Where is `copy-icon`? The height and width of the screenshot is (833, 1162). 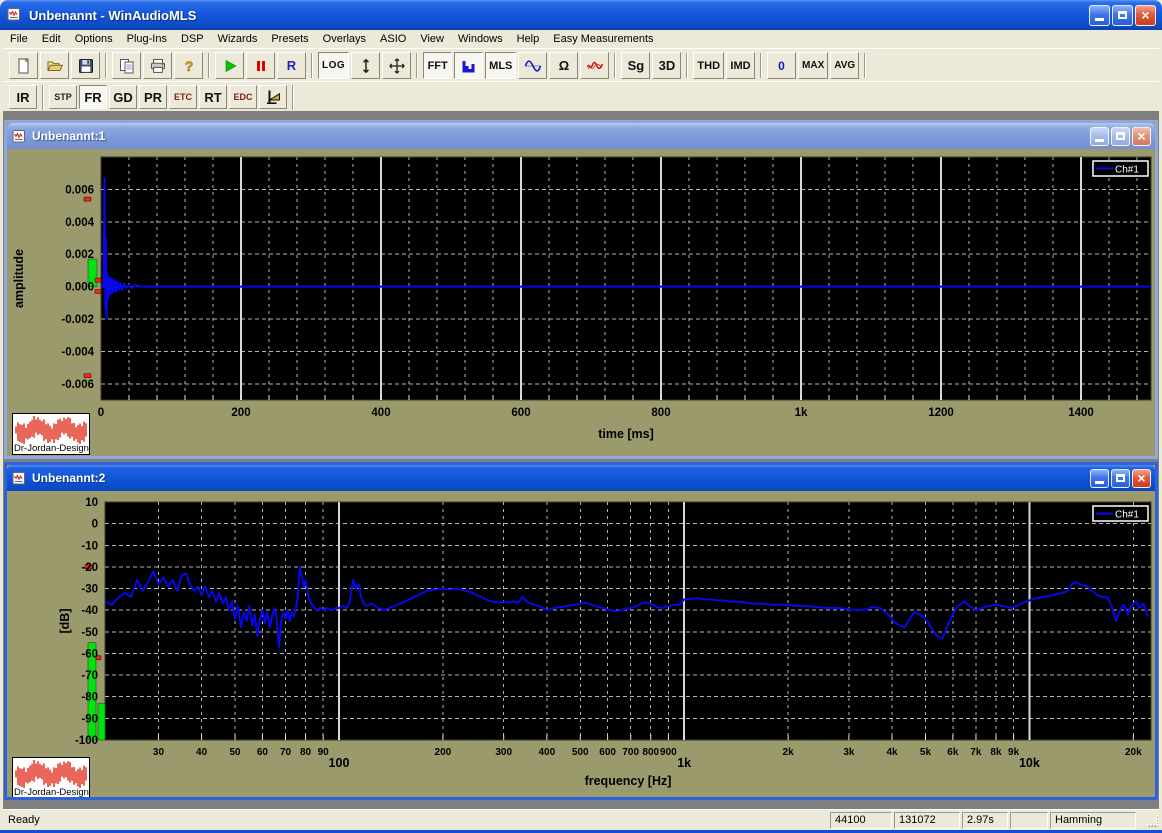
copy-icon is located at coordinates (126, 65).